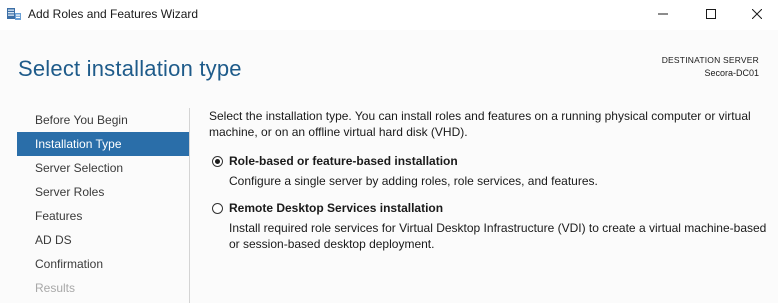  Describe the element at coordinates (103, 168) in the screenshot. I see `nav-item-server-selection: Server Selection` at that location.